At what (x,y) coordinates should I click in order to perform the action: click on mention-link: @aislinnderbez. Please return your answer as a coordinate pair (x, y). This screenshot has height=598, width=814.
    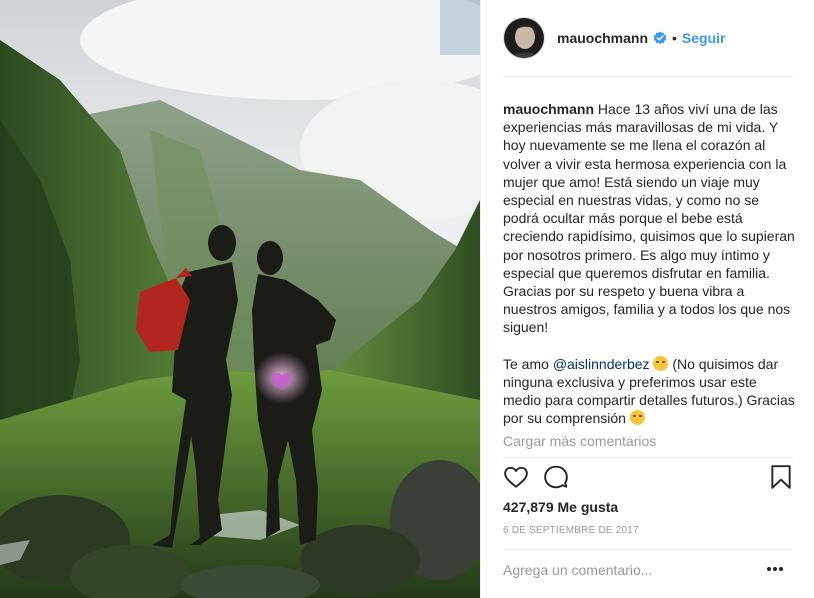
    Looking at the image, I should click on (601, 364).